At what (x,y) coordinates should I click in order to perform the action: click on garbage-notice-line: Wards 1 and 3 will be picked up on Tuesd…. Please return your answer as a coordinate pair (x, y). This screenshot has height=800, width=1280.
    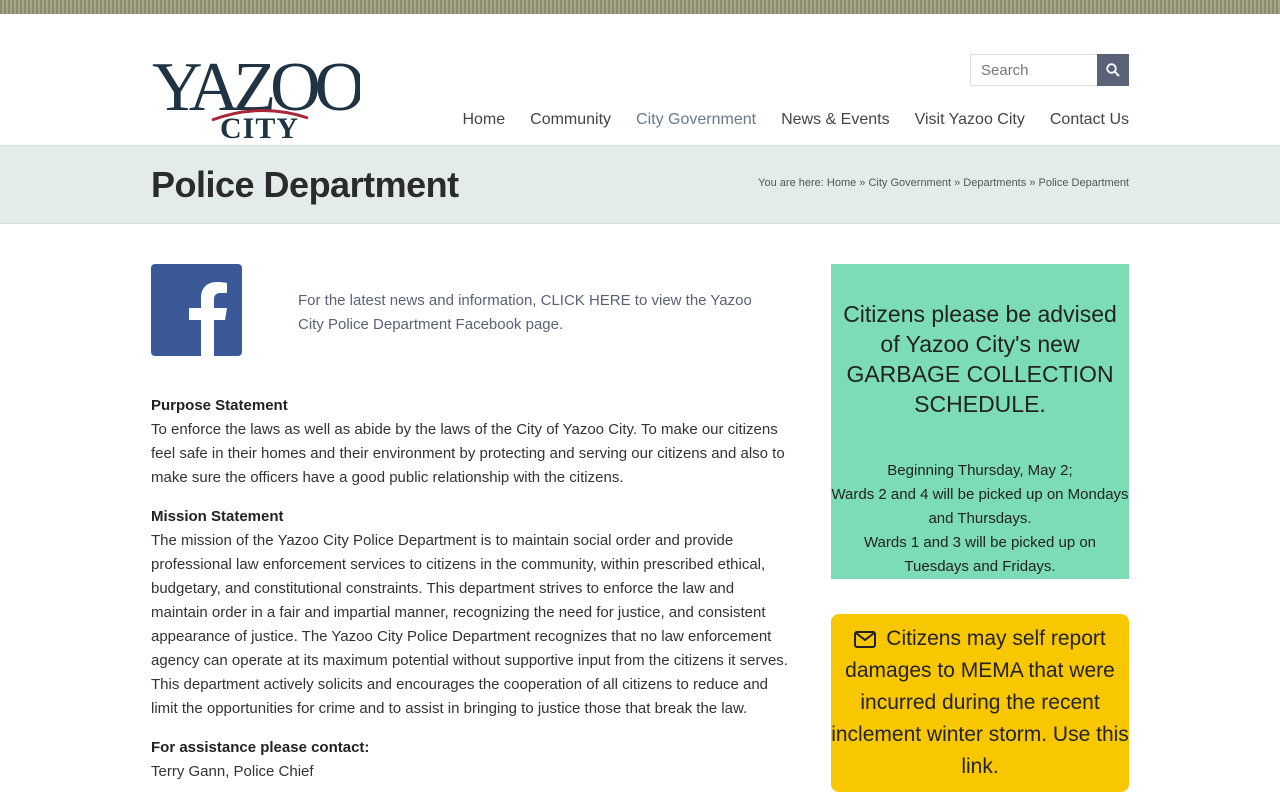
    Looking at the image, I should click on (980, 554).